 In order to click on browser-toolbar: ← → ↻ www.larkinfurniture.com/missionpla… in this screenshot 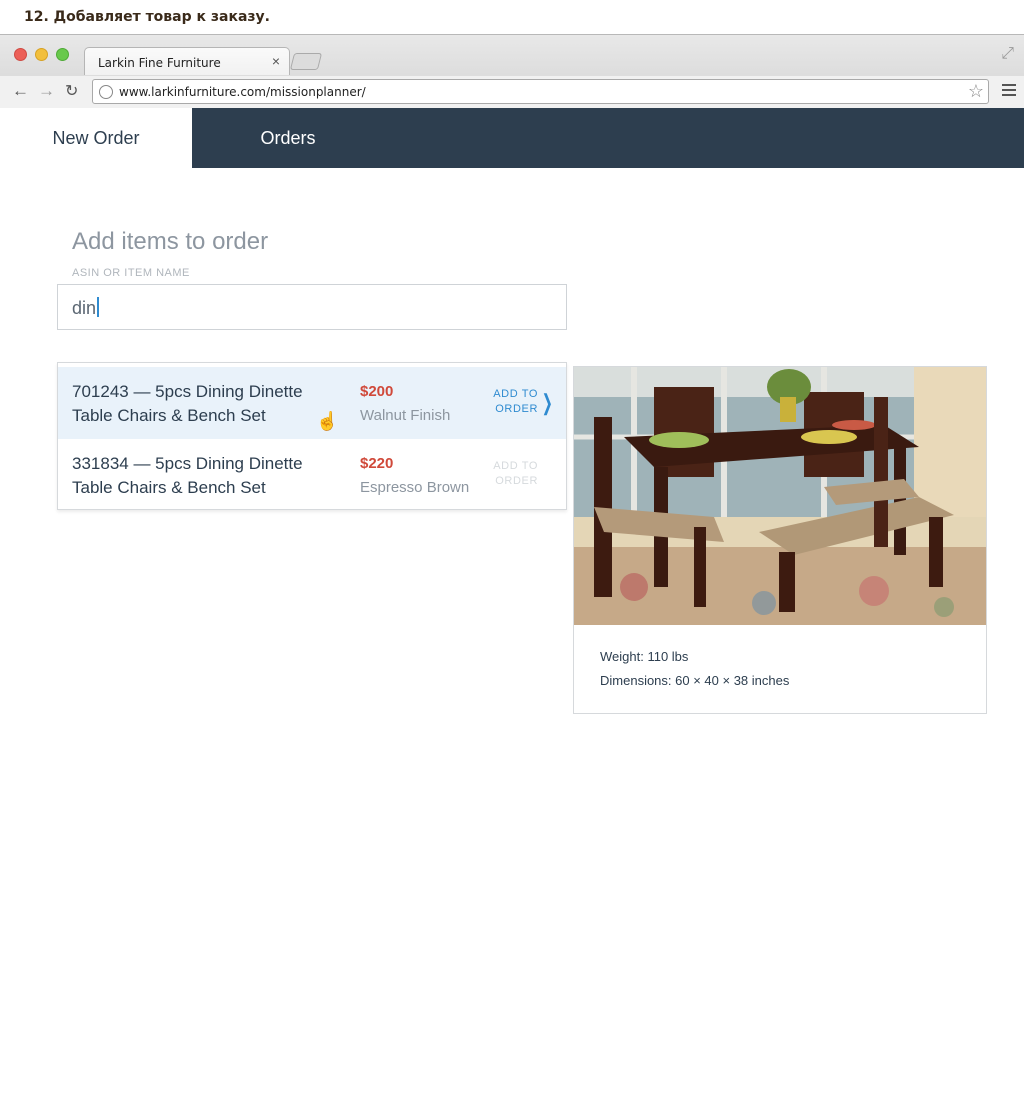, I will do `click(512, 92)`.